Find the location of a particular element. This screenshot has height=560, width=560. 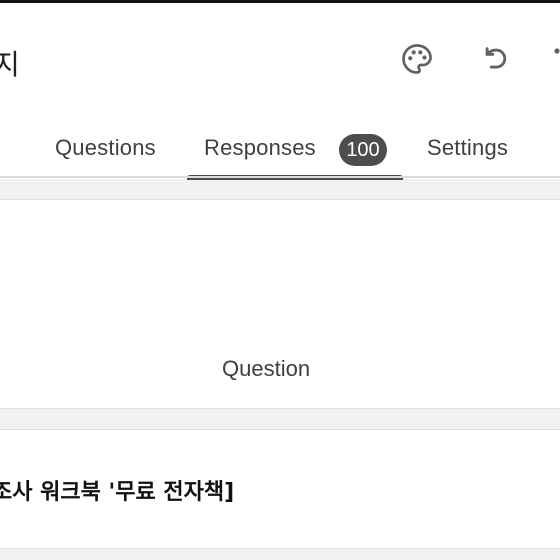

tab-bar: Questions Responses 100 Settings is located at coordinates (280, 150).